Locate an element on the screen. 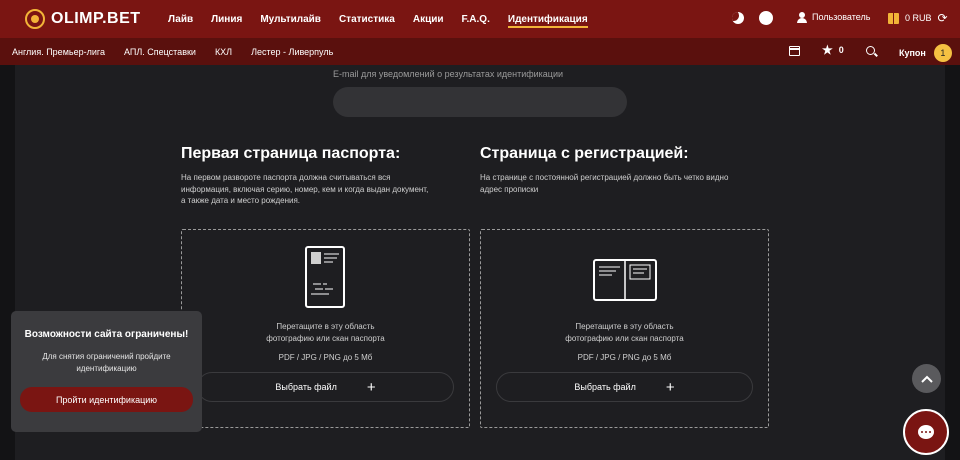  restriction-line: идентификацию is located at coordinates (106, 368).